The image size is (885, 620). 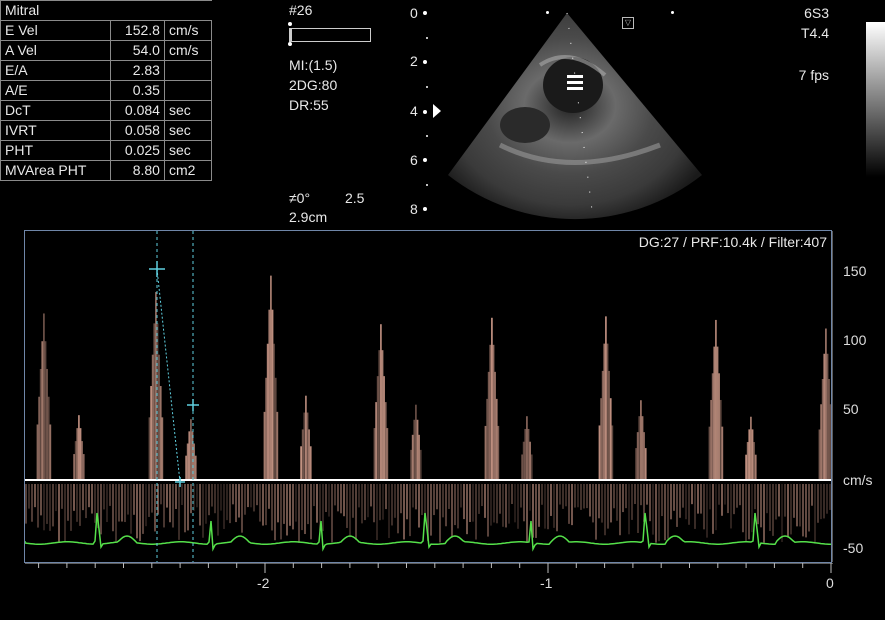 I want to click on progress-bar, so click(x=330, y=35).